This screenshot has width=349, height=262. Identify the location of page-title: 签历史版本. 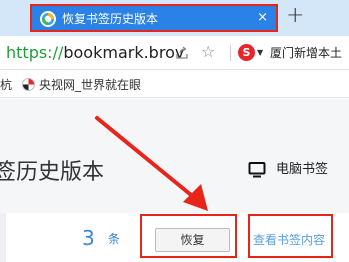
(52, 172).